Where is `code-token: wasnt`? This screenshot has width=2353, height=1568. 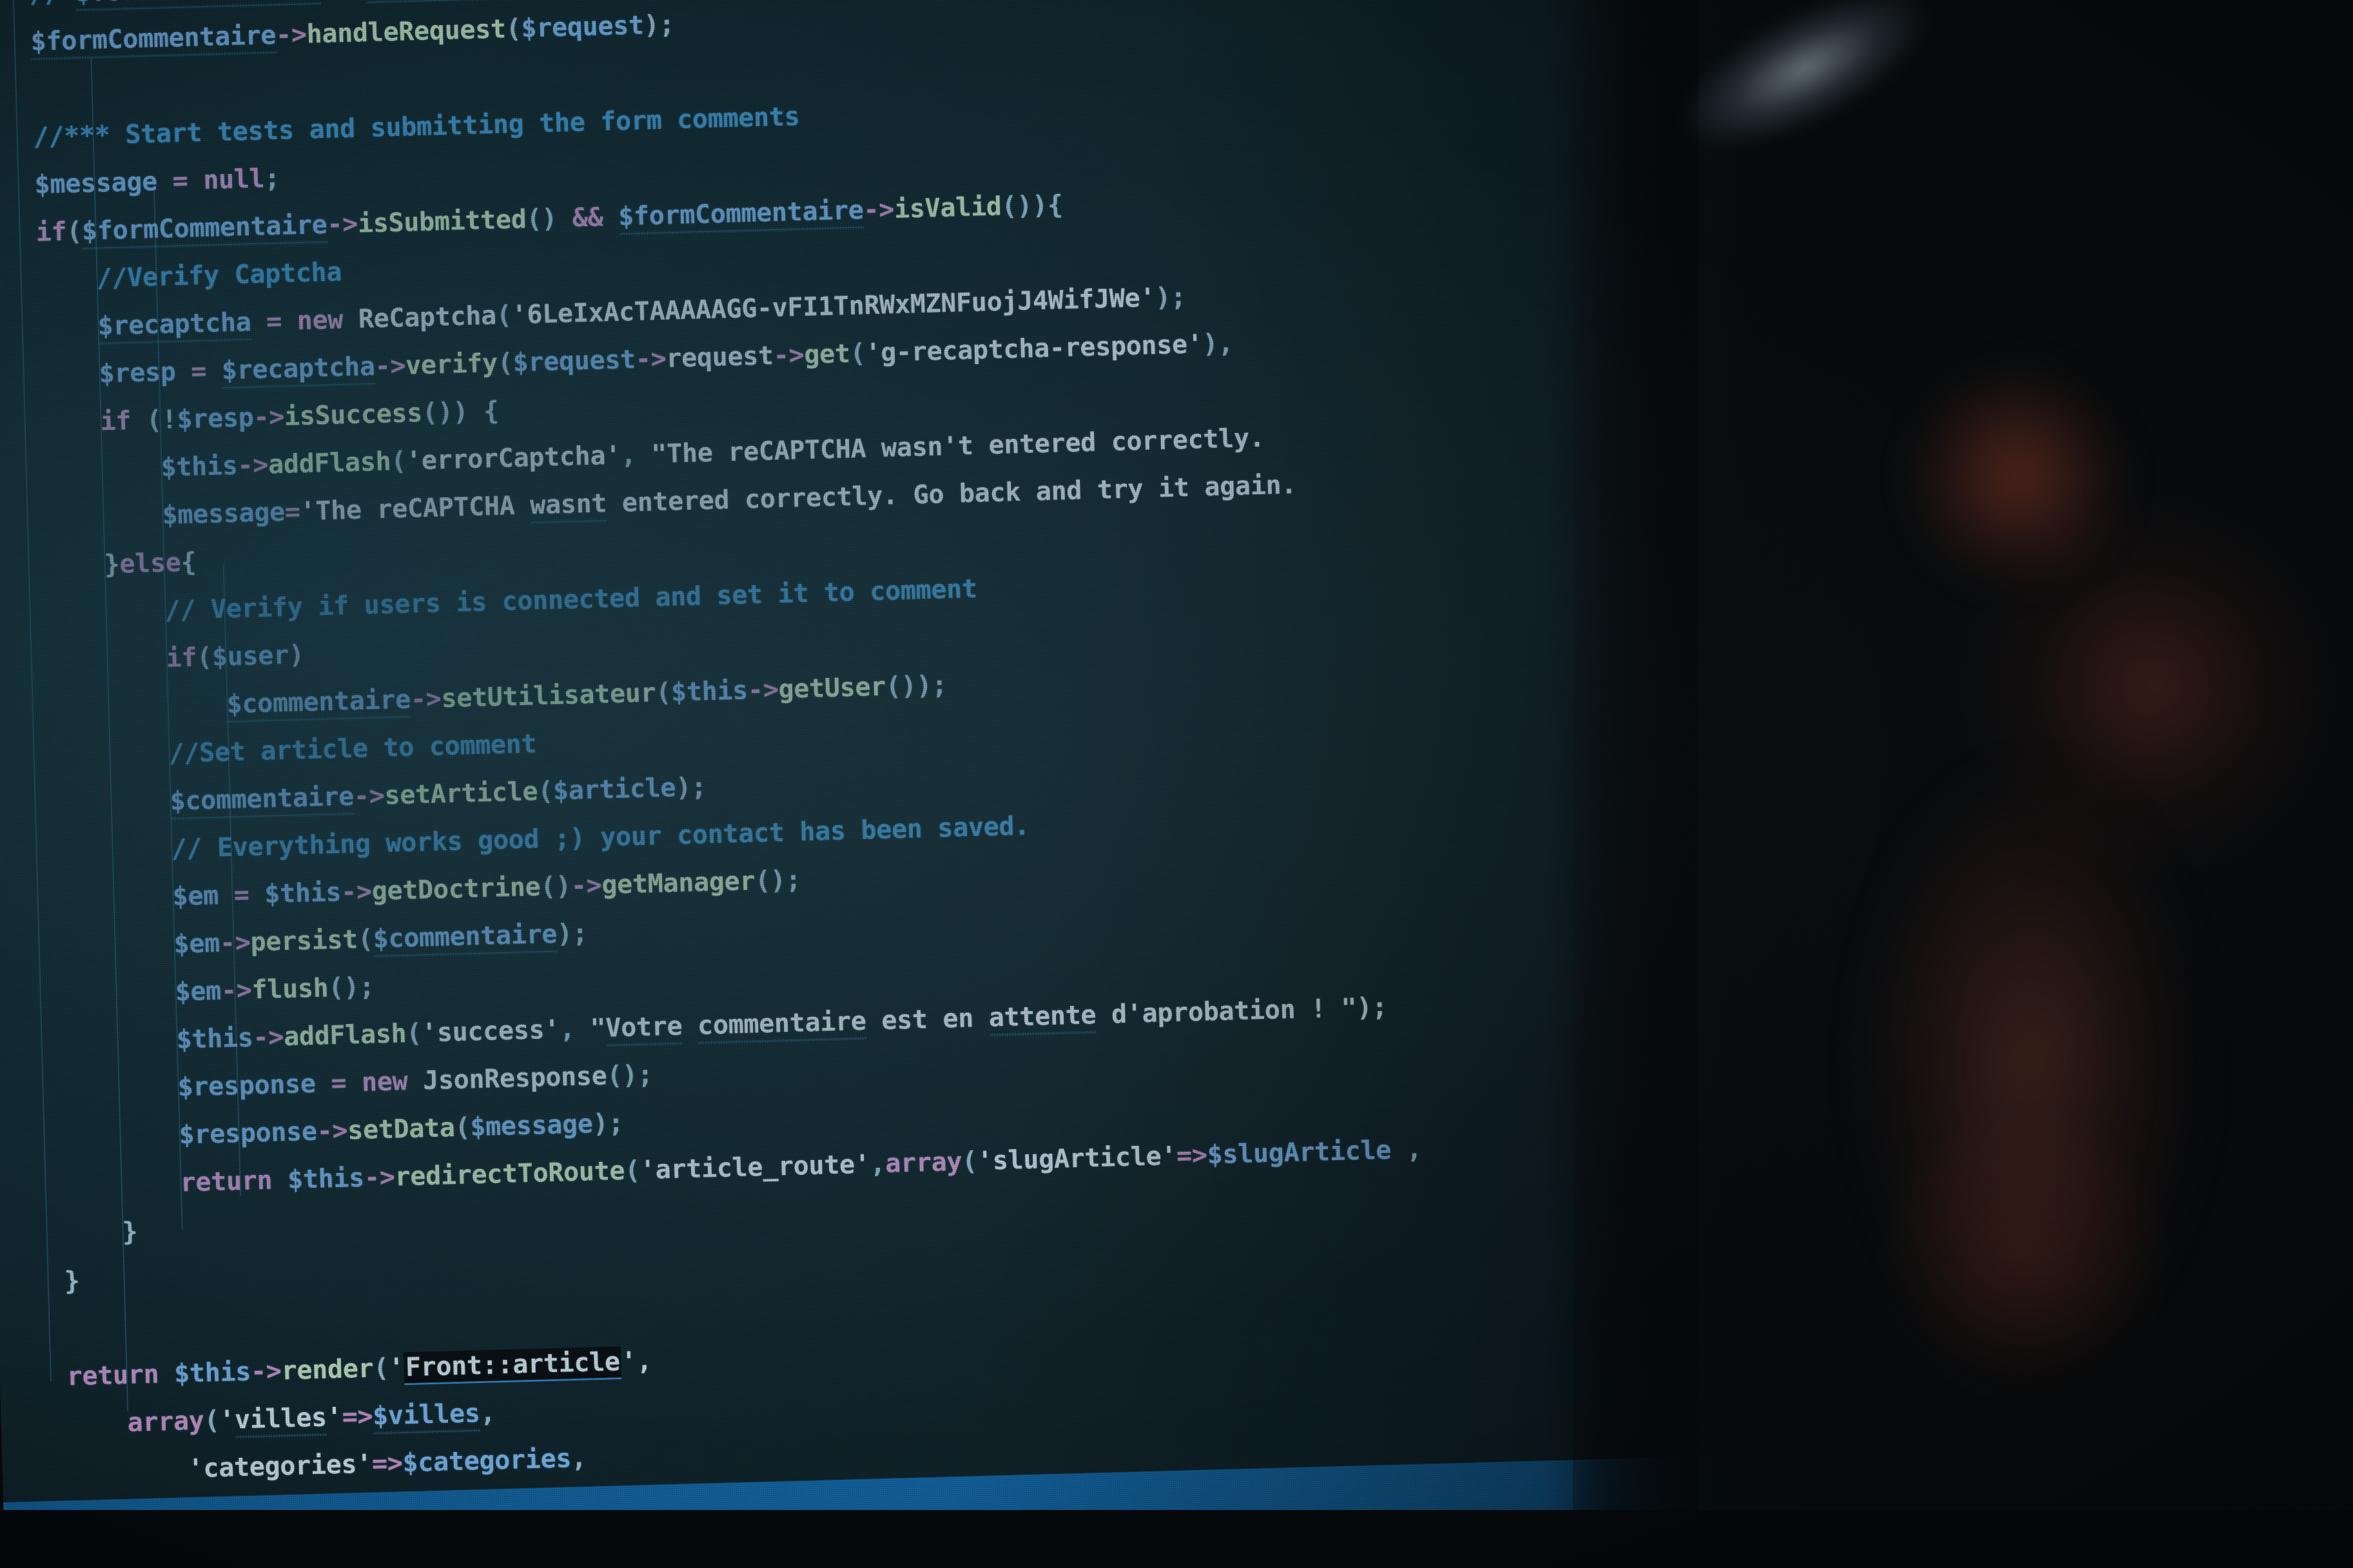 code-token: wasnt is located at coordinates (568, 507).